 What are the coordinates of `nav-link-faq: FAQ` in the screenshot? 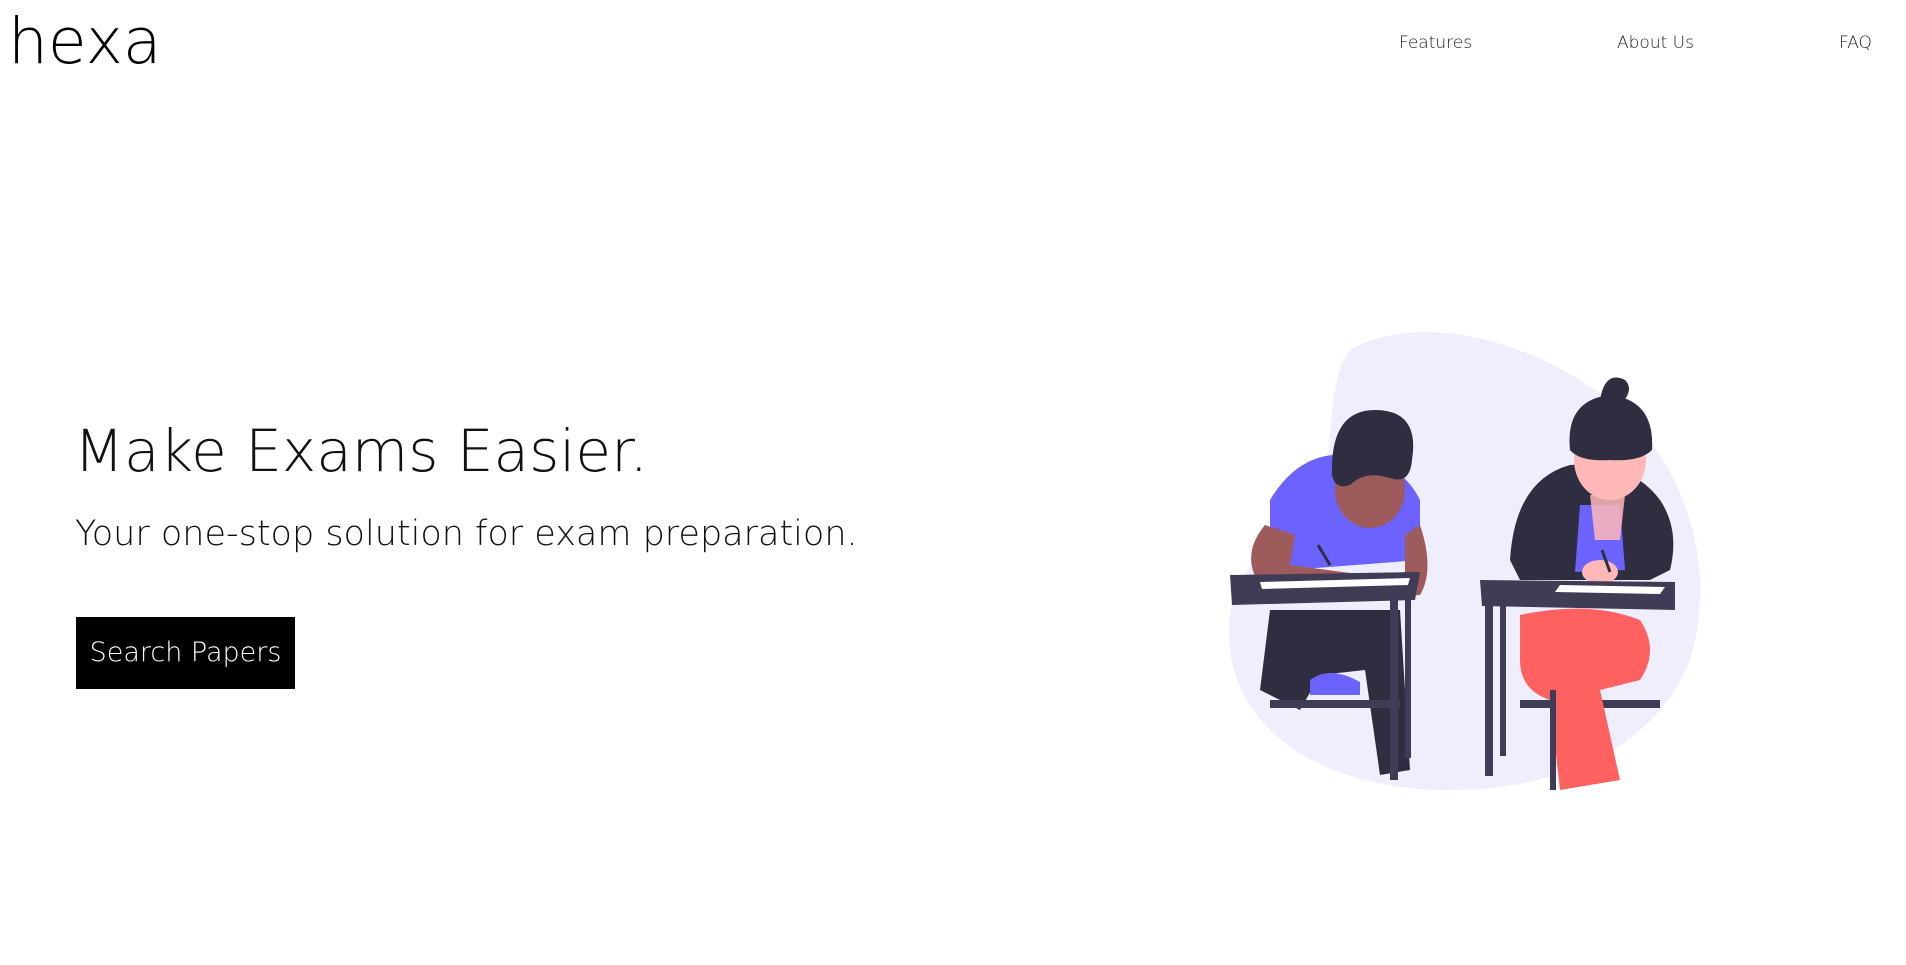 It's located at (1855, 43).